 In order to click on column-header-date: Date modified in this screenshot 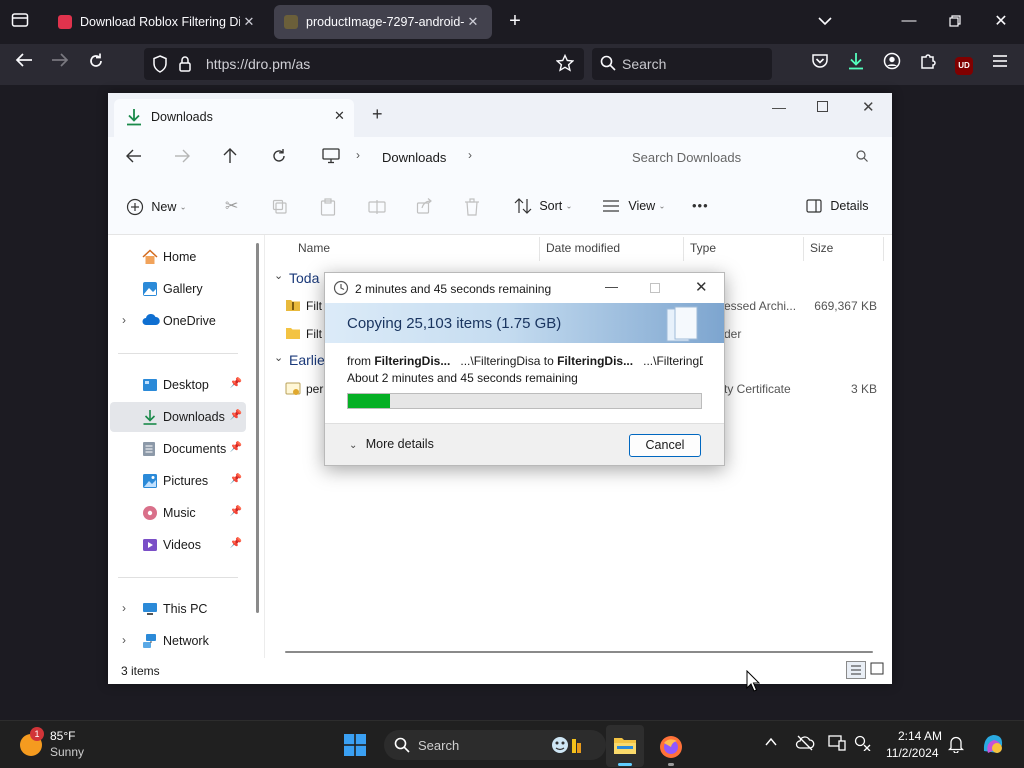, I will do `click(583, 248)`.